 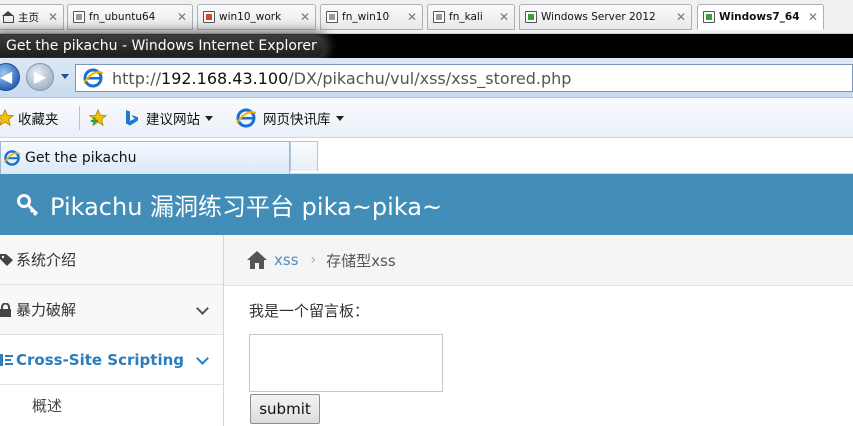 I want to click on sidebar-item-xss: Cross-Site Scripting, so click(x=111, y=360).